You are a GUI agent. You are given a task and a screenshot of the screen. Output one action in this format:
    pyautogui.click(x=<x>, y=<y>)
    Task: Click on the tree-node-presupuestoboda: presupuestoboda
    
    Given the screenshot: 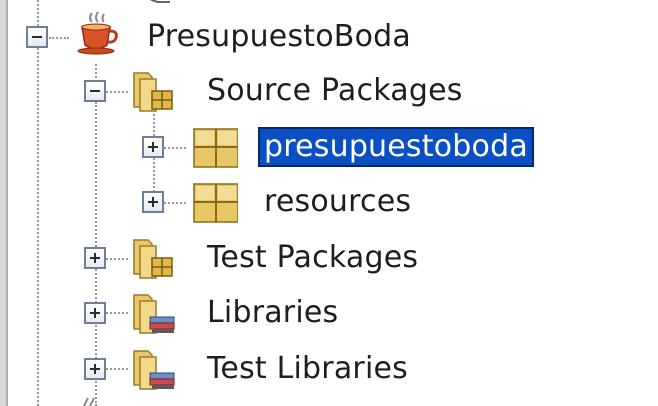 What is the action you would take?
    pyautogui.click(x=329, y=147)
    